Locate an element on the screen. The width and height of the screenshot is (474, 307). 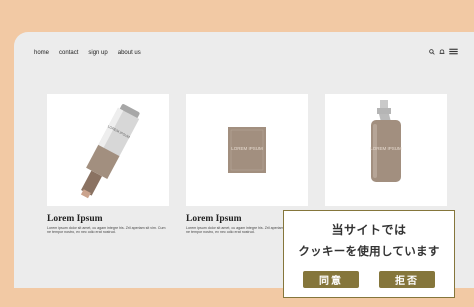
product-image-sachet: LOREM IPSUM is located at coordinates (247, 150).